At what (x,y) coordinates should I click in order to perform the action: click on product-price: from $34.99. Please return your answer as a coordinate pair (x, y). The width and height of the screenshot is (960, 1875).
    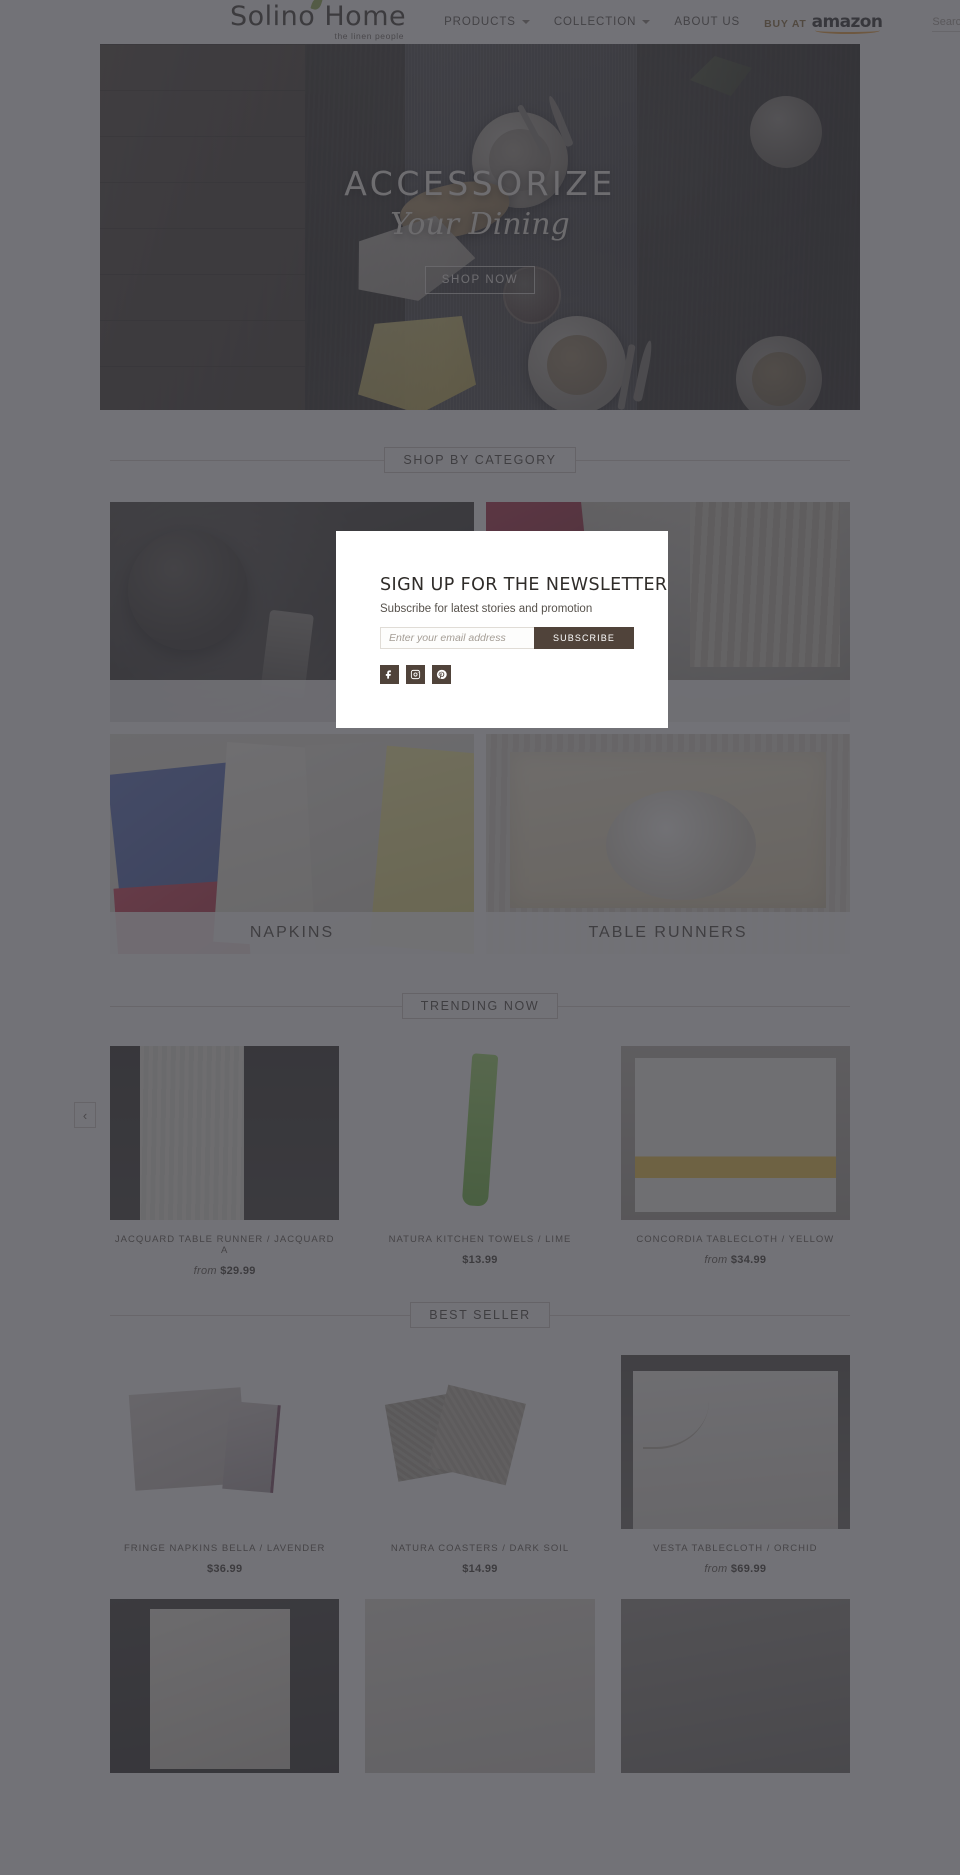
    Looking at the image, I should click on (735, 1260).